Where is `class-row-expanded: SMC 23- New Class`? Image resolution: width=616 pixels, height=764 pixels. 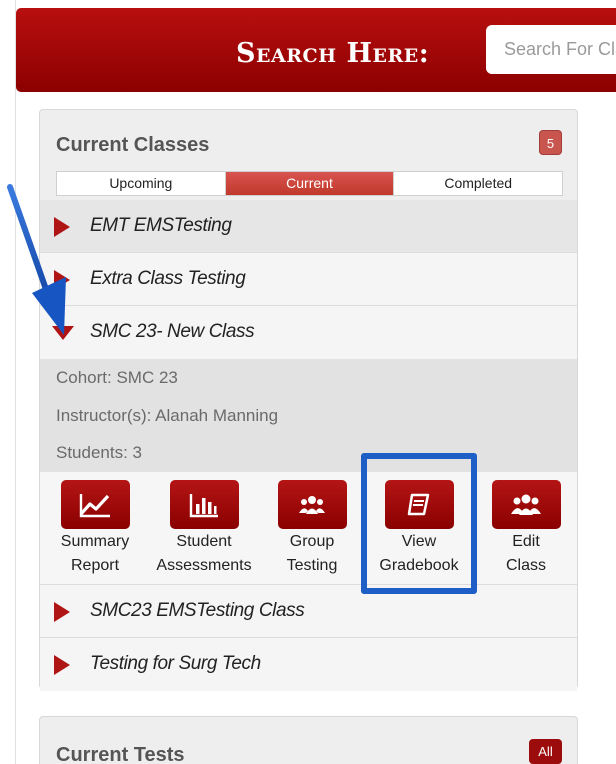 class-row-expanded: SMC 23- New Class is located at coordinates (308, 332).